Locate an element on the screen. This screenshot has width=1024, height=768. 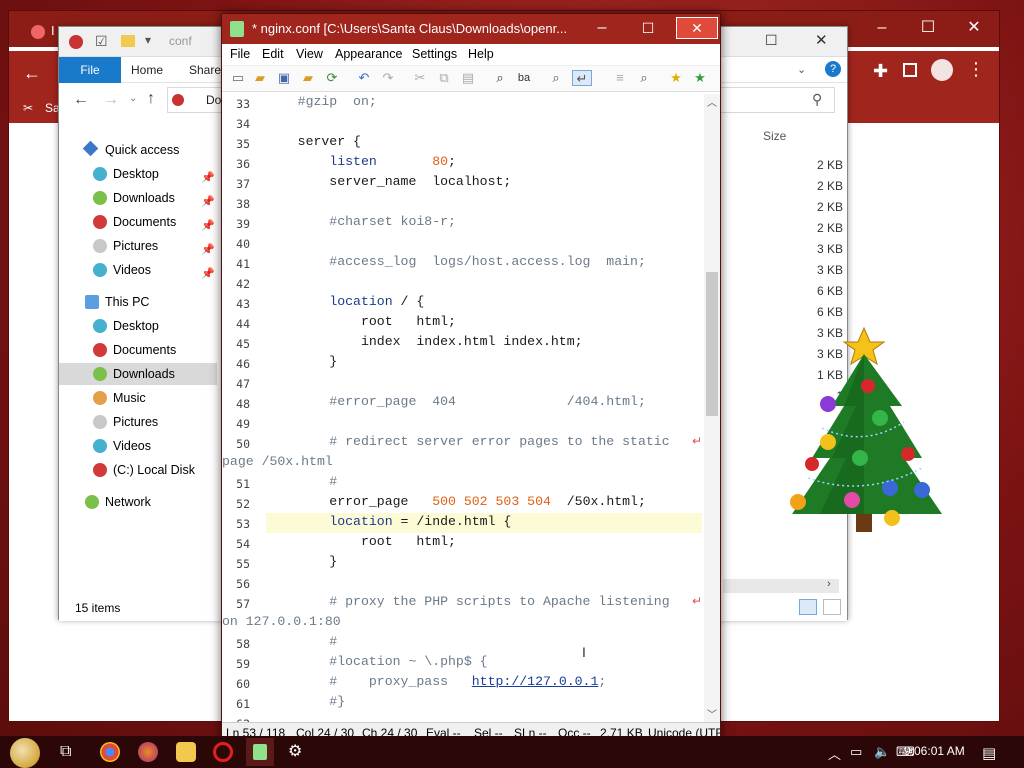
editor-vertical-scrollbar: ︿ ﹀ is located at coordinates (712, 408).